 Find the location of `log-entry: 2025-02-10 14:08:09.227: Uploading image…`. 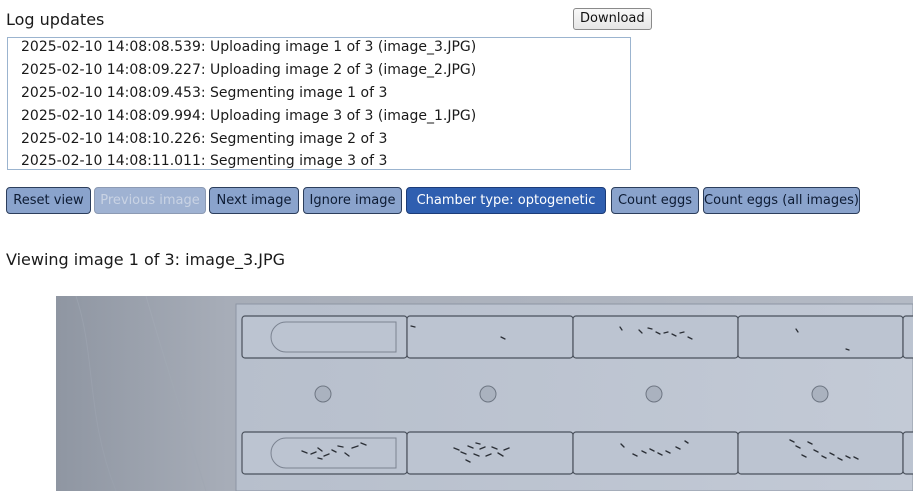

log-entry: 2025-02-10 14:08:09.227: Uploading image… is located at coordinates (249, 70).